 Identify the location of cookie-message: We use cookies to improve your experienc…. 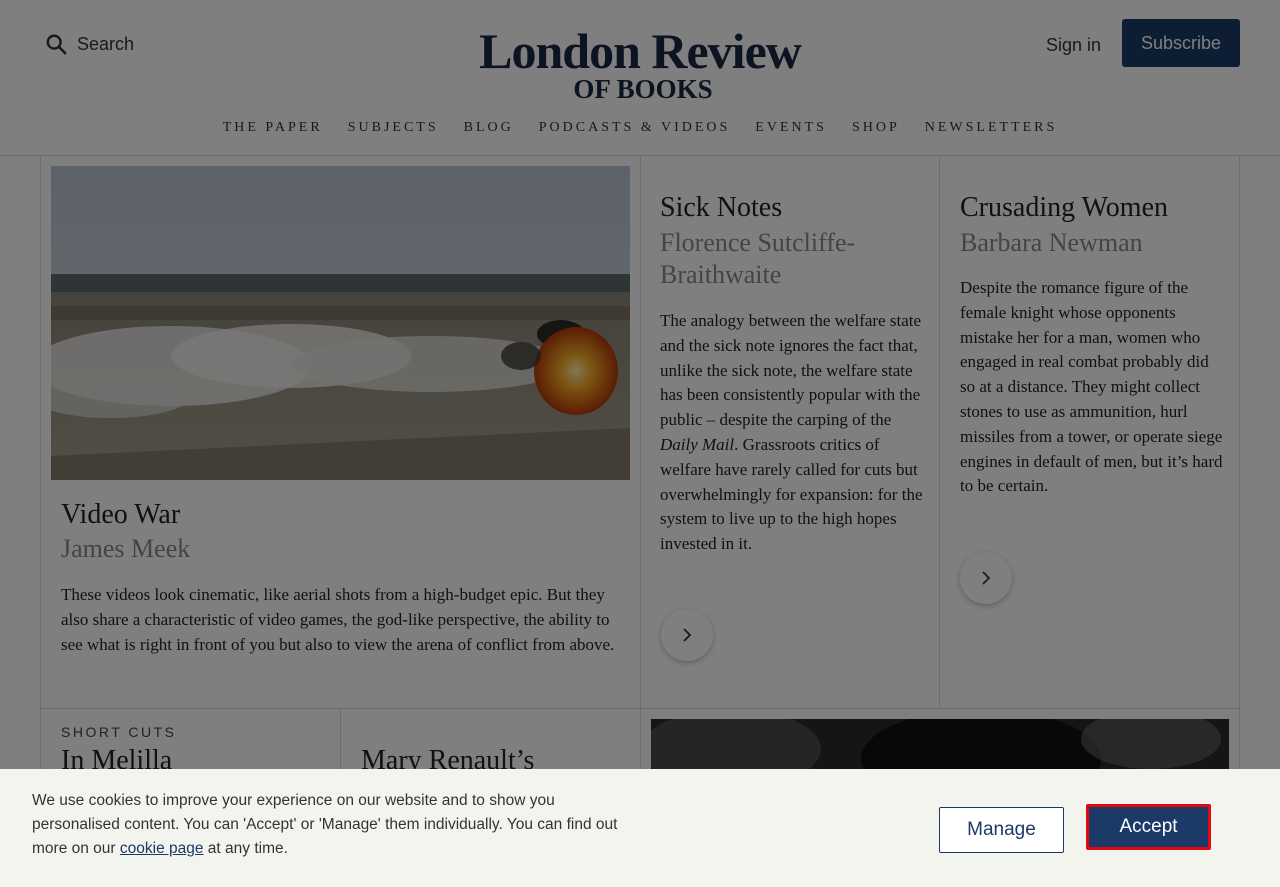
(332, 825).